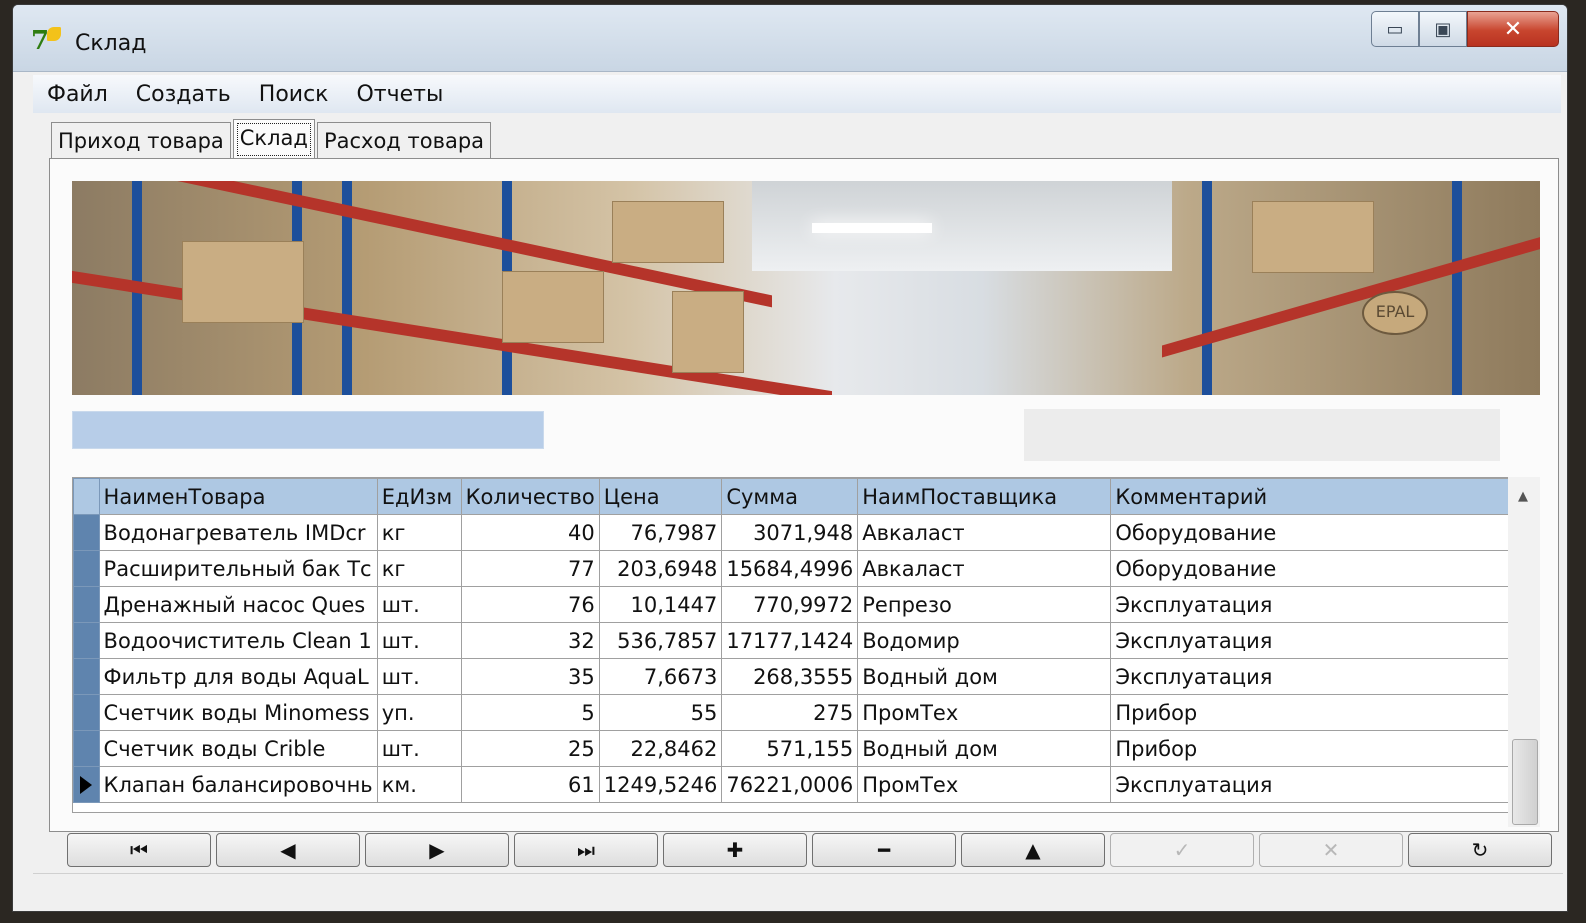  What do you see at coordinates (530, 496) in the screenshot?
I see `column-header: Количество` at bounding box center [530, 496].